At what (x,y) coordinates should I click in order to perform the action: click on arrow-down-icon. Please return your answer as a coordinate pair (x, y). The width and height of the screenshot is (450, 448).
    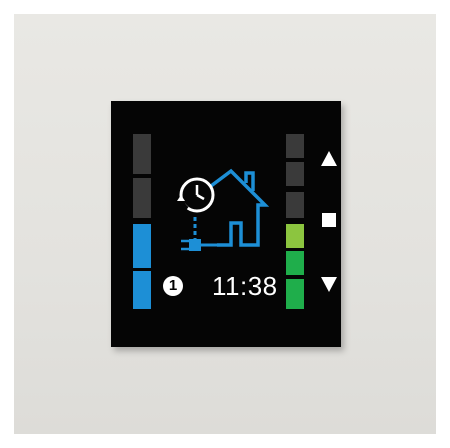
    Looking at the image, I should click on (329, 284).